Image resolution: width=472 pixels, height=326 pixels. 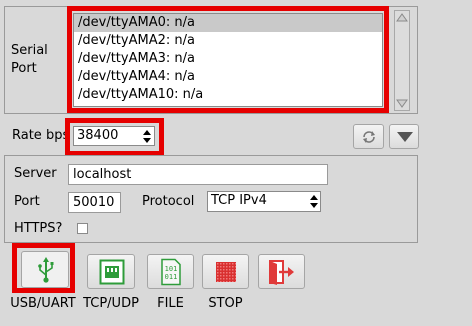 I want to click on tcp-udp-button, so click(x=111, y=271).